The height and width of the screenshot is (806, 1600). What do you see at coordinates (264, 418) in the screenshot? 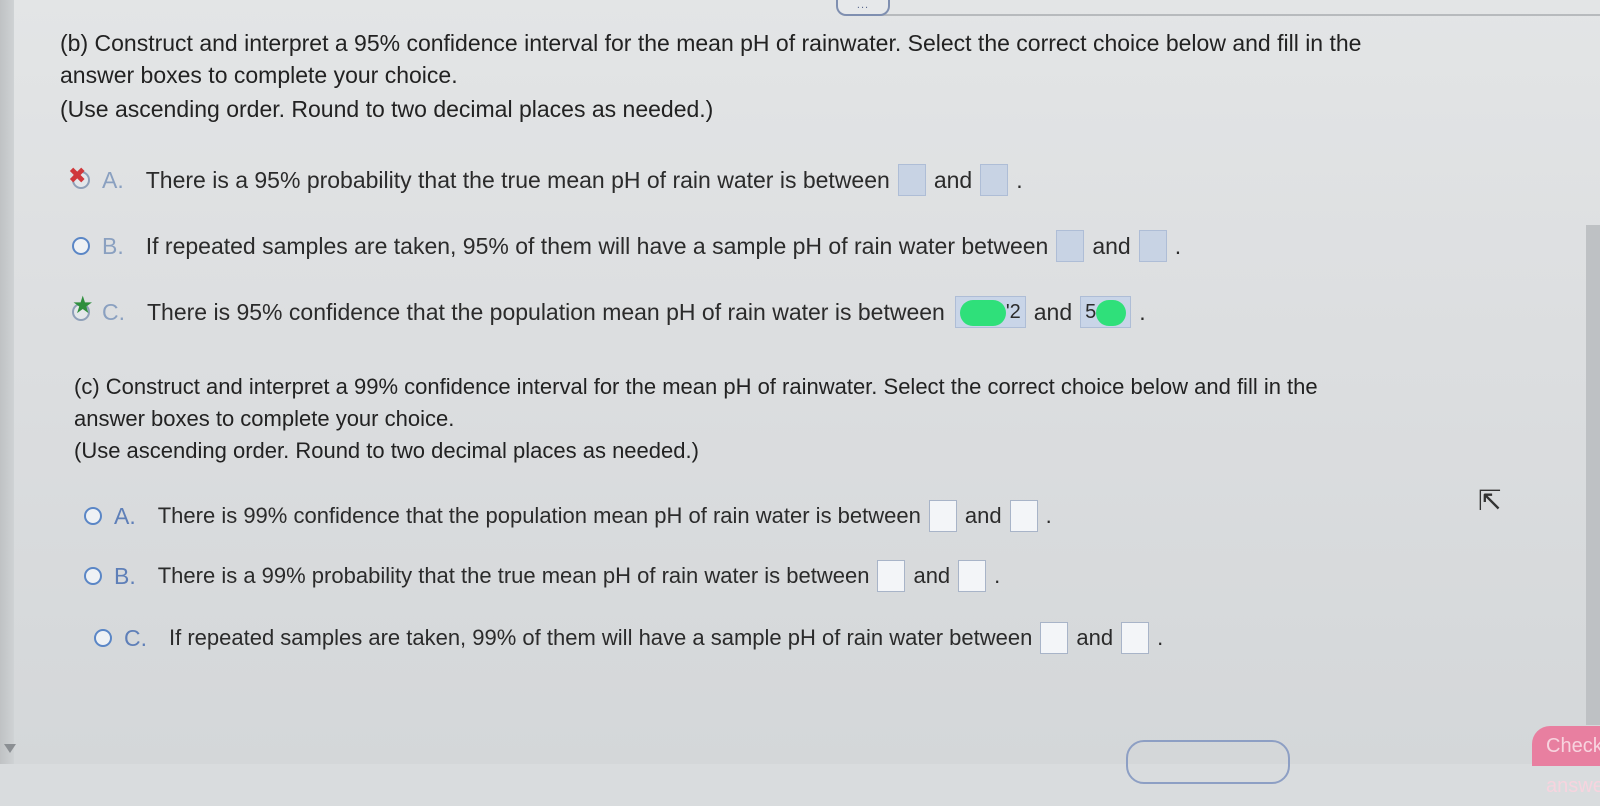
I see `part-c-instruction-line2: answer boxes to complete your choice.` at bounding box center [264, 418].